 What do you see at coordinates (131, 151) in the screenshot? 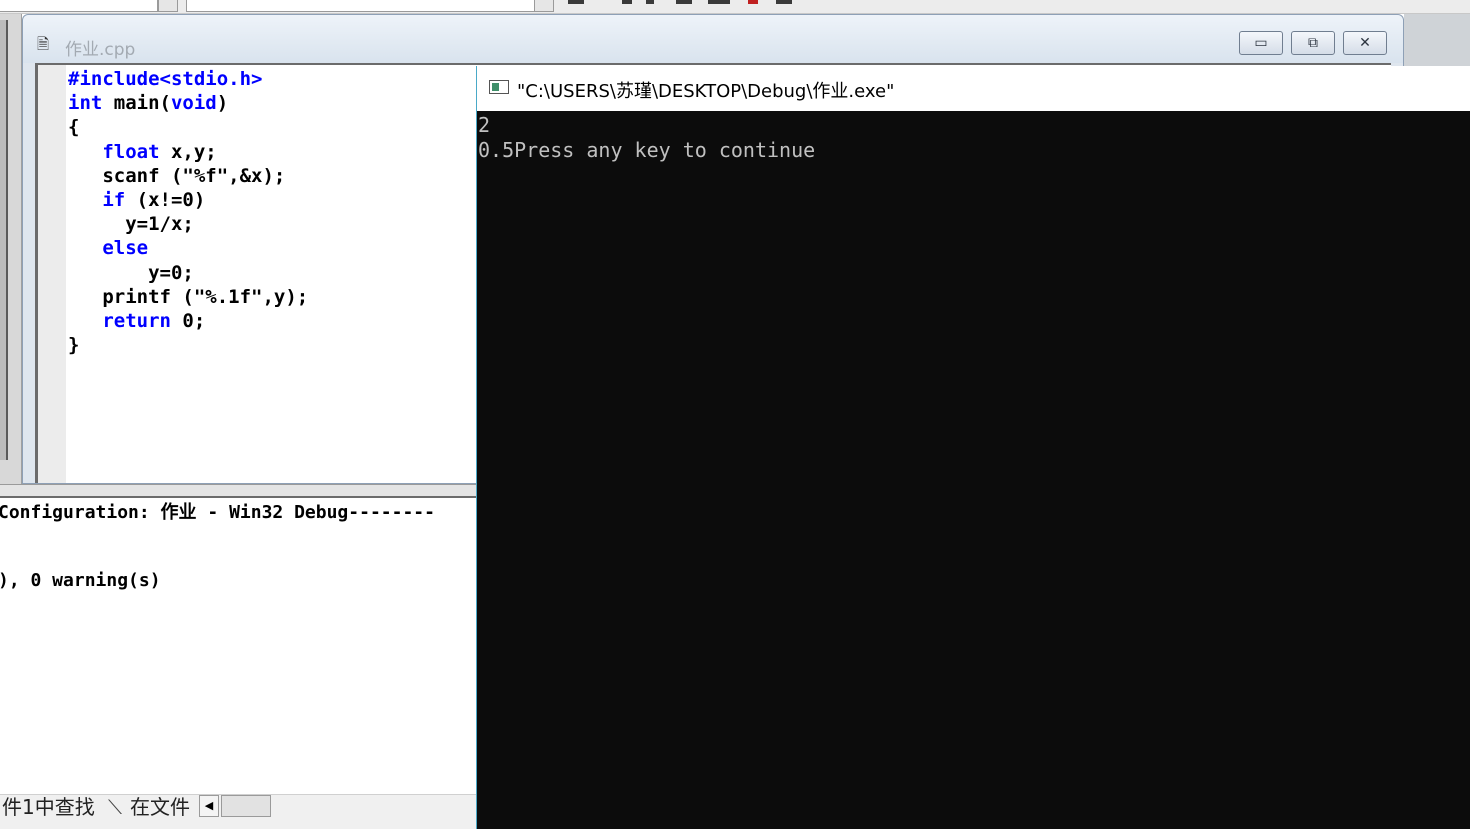
I see `code-keyword: float` at bounding box center [131, 151].